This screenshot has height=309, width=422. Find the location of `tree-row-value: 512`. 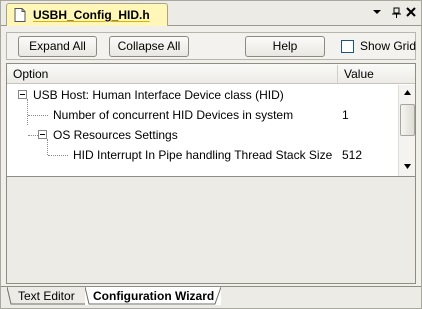

tree-row-value: 512 is located at coordinates (352, 155).